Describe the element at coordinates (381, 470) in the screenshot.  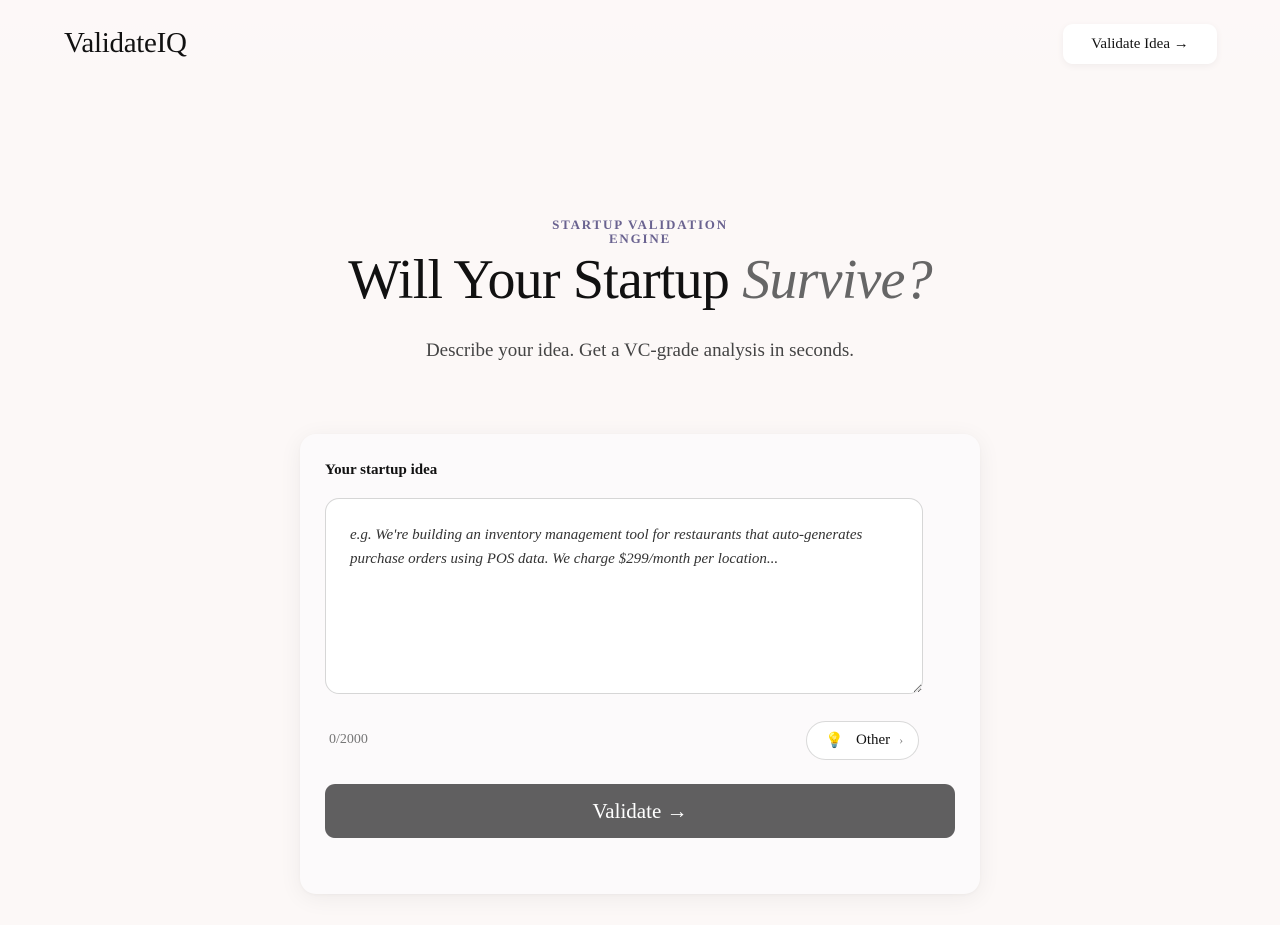
I see `idea-field-label: Your startup idea` at that location.